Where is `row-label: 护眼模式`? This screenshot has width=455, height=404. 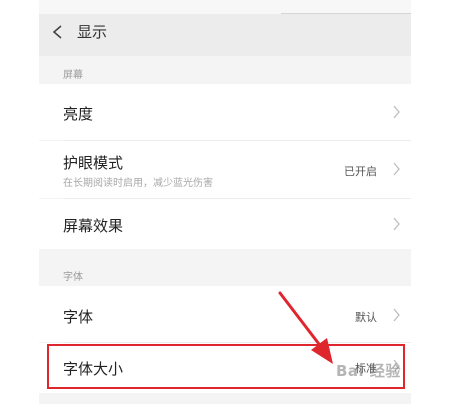
row-label: 护眼模式 is located at coordinates (93, 163).